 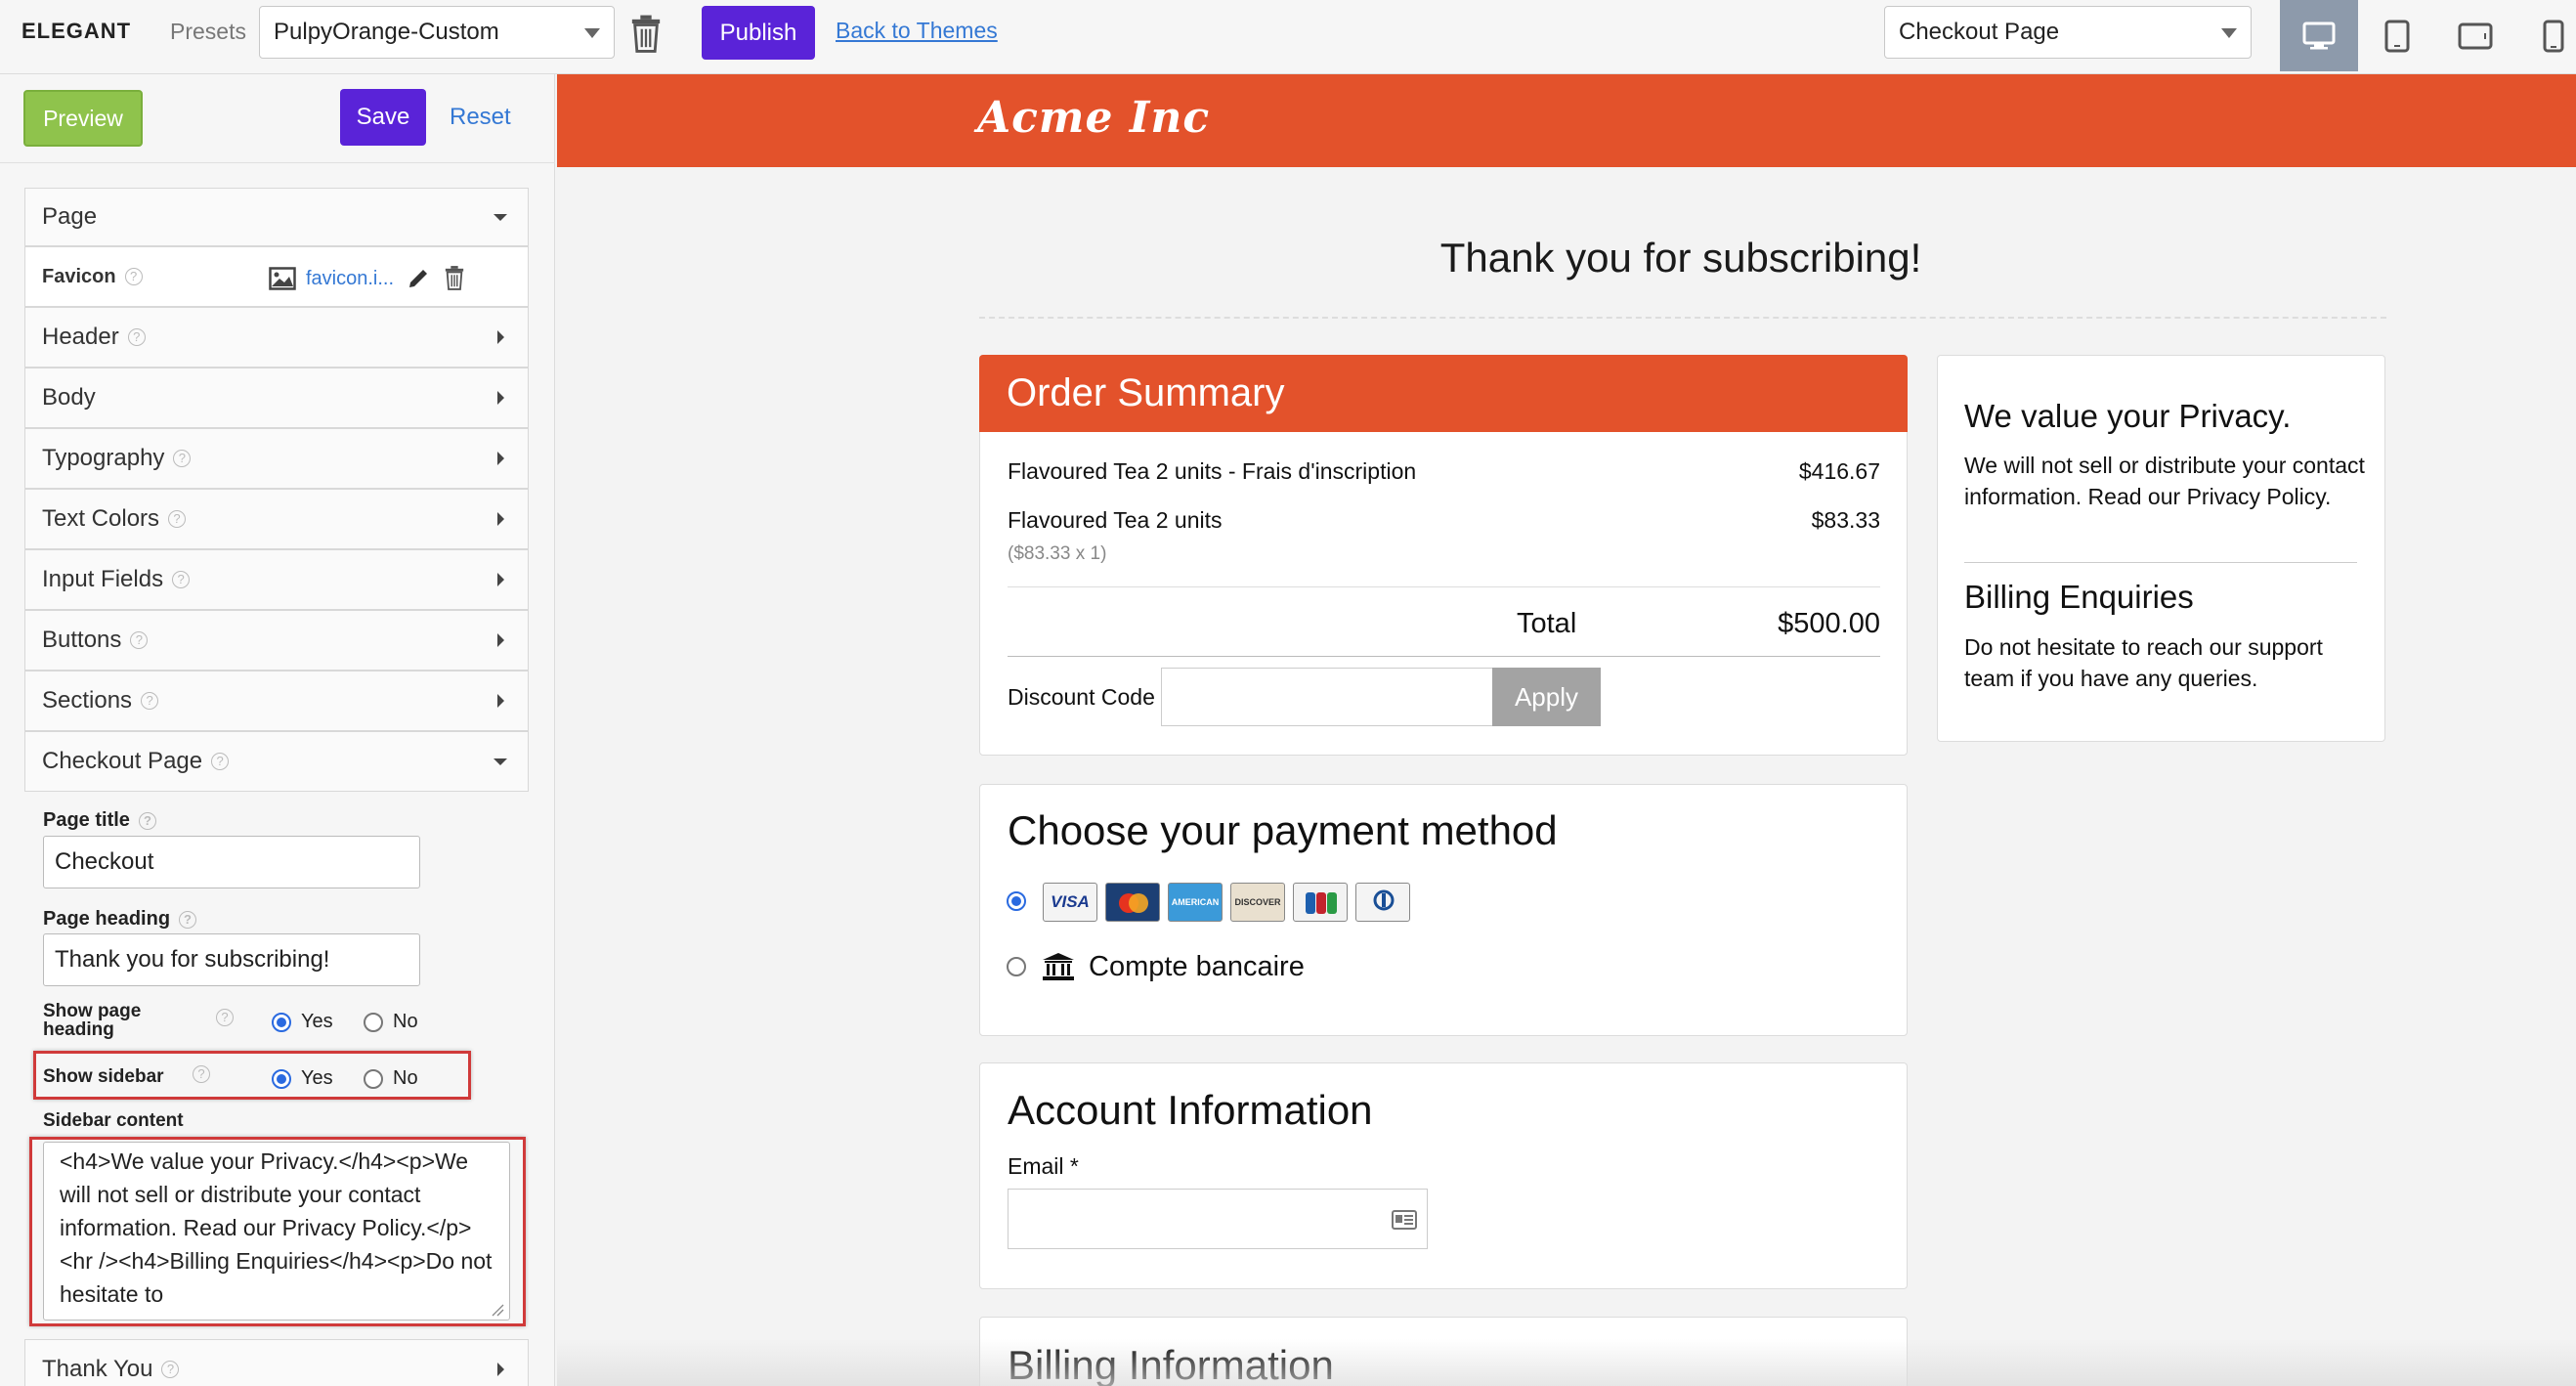 I want to click on card-text: VISA, so click(x=1071, y=901).